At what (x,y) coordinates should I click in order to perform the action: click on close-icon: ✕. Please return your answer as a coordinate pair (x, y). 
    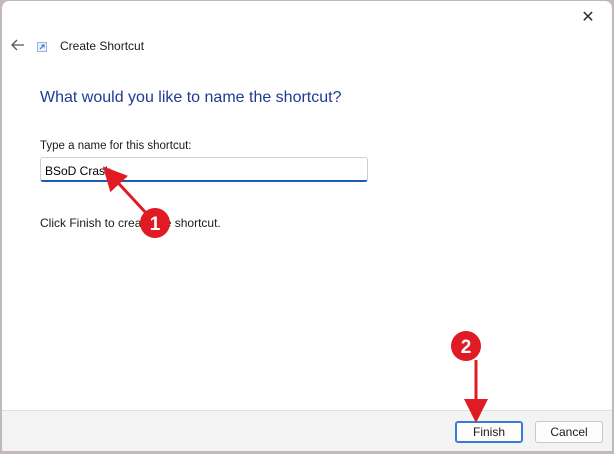
    Looking at the image, I should click on (588, 17).